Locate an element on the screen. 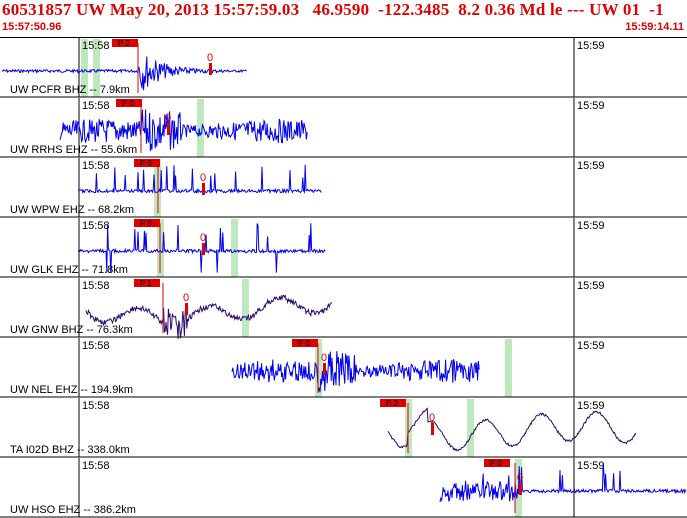  trace-label-hso: UW HSO EHZ -- 386.2km is located at coordinates (73, 510).